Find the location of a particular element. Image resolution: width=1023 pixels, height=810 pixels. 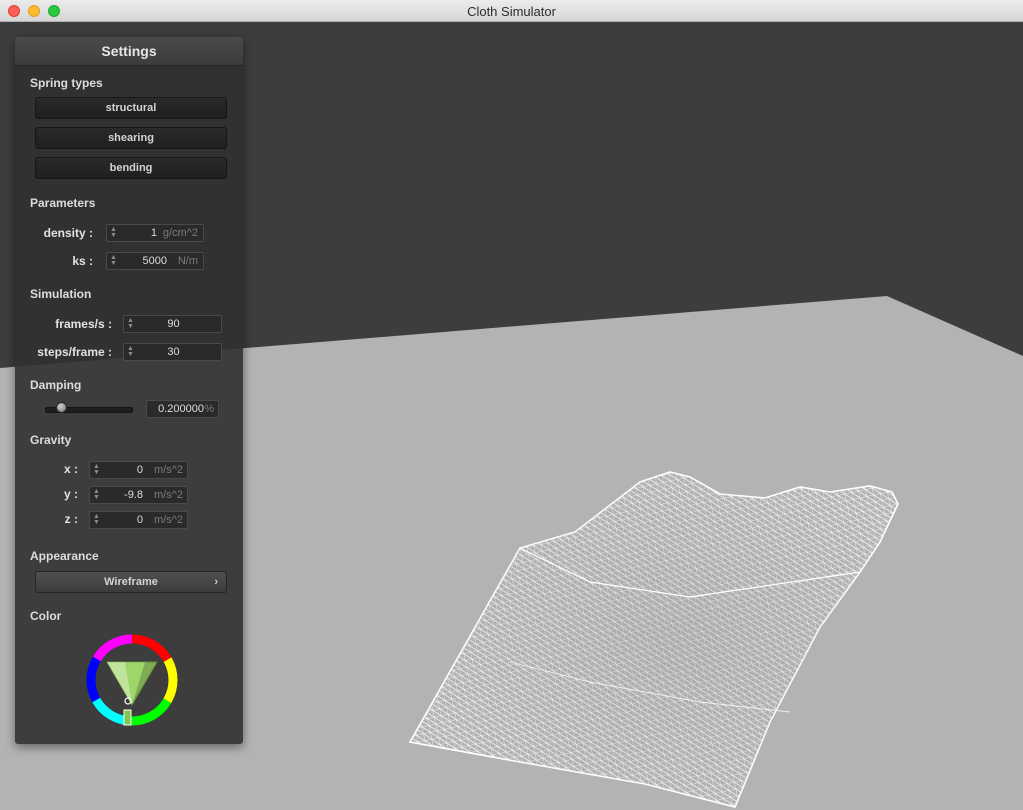

appearance-popup-label: Wireframe is located at coordinates (131, 582).